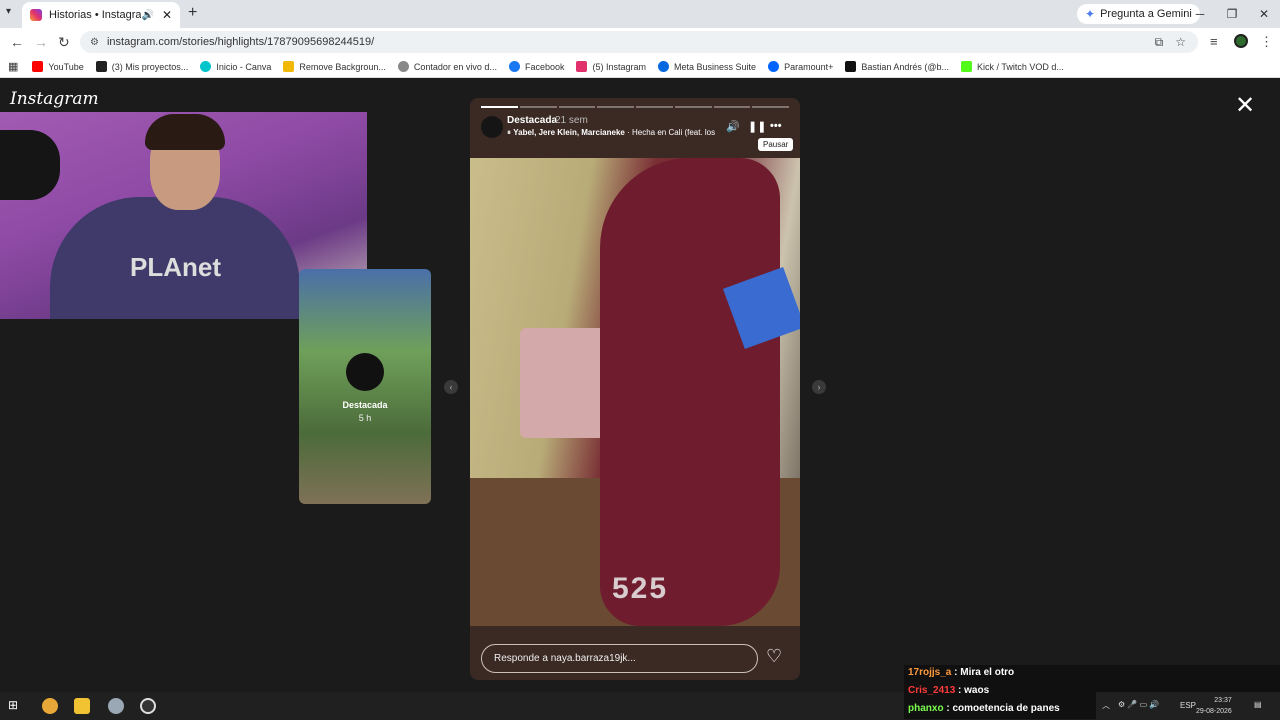  What do you see at coordinates (1138, 704) in the screenshot?
I see `tray-icons: ⚙ 🎤 ▭ 🔊` at bounding box center [1138, 704].